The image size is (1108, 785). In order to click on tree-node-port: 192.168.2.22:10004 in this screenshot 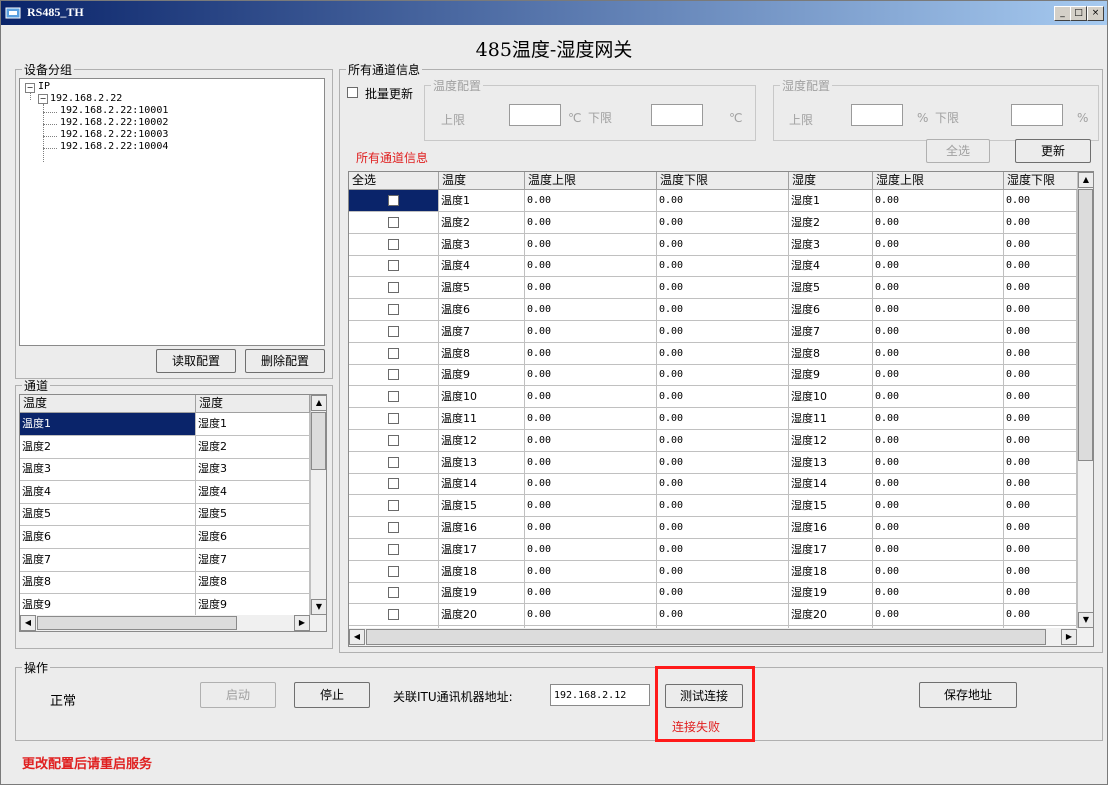, I will do `click(114, 146)`.